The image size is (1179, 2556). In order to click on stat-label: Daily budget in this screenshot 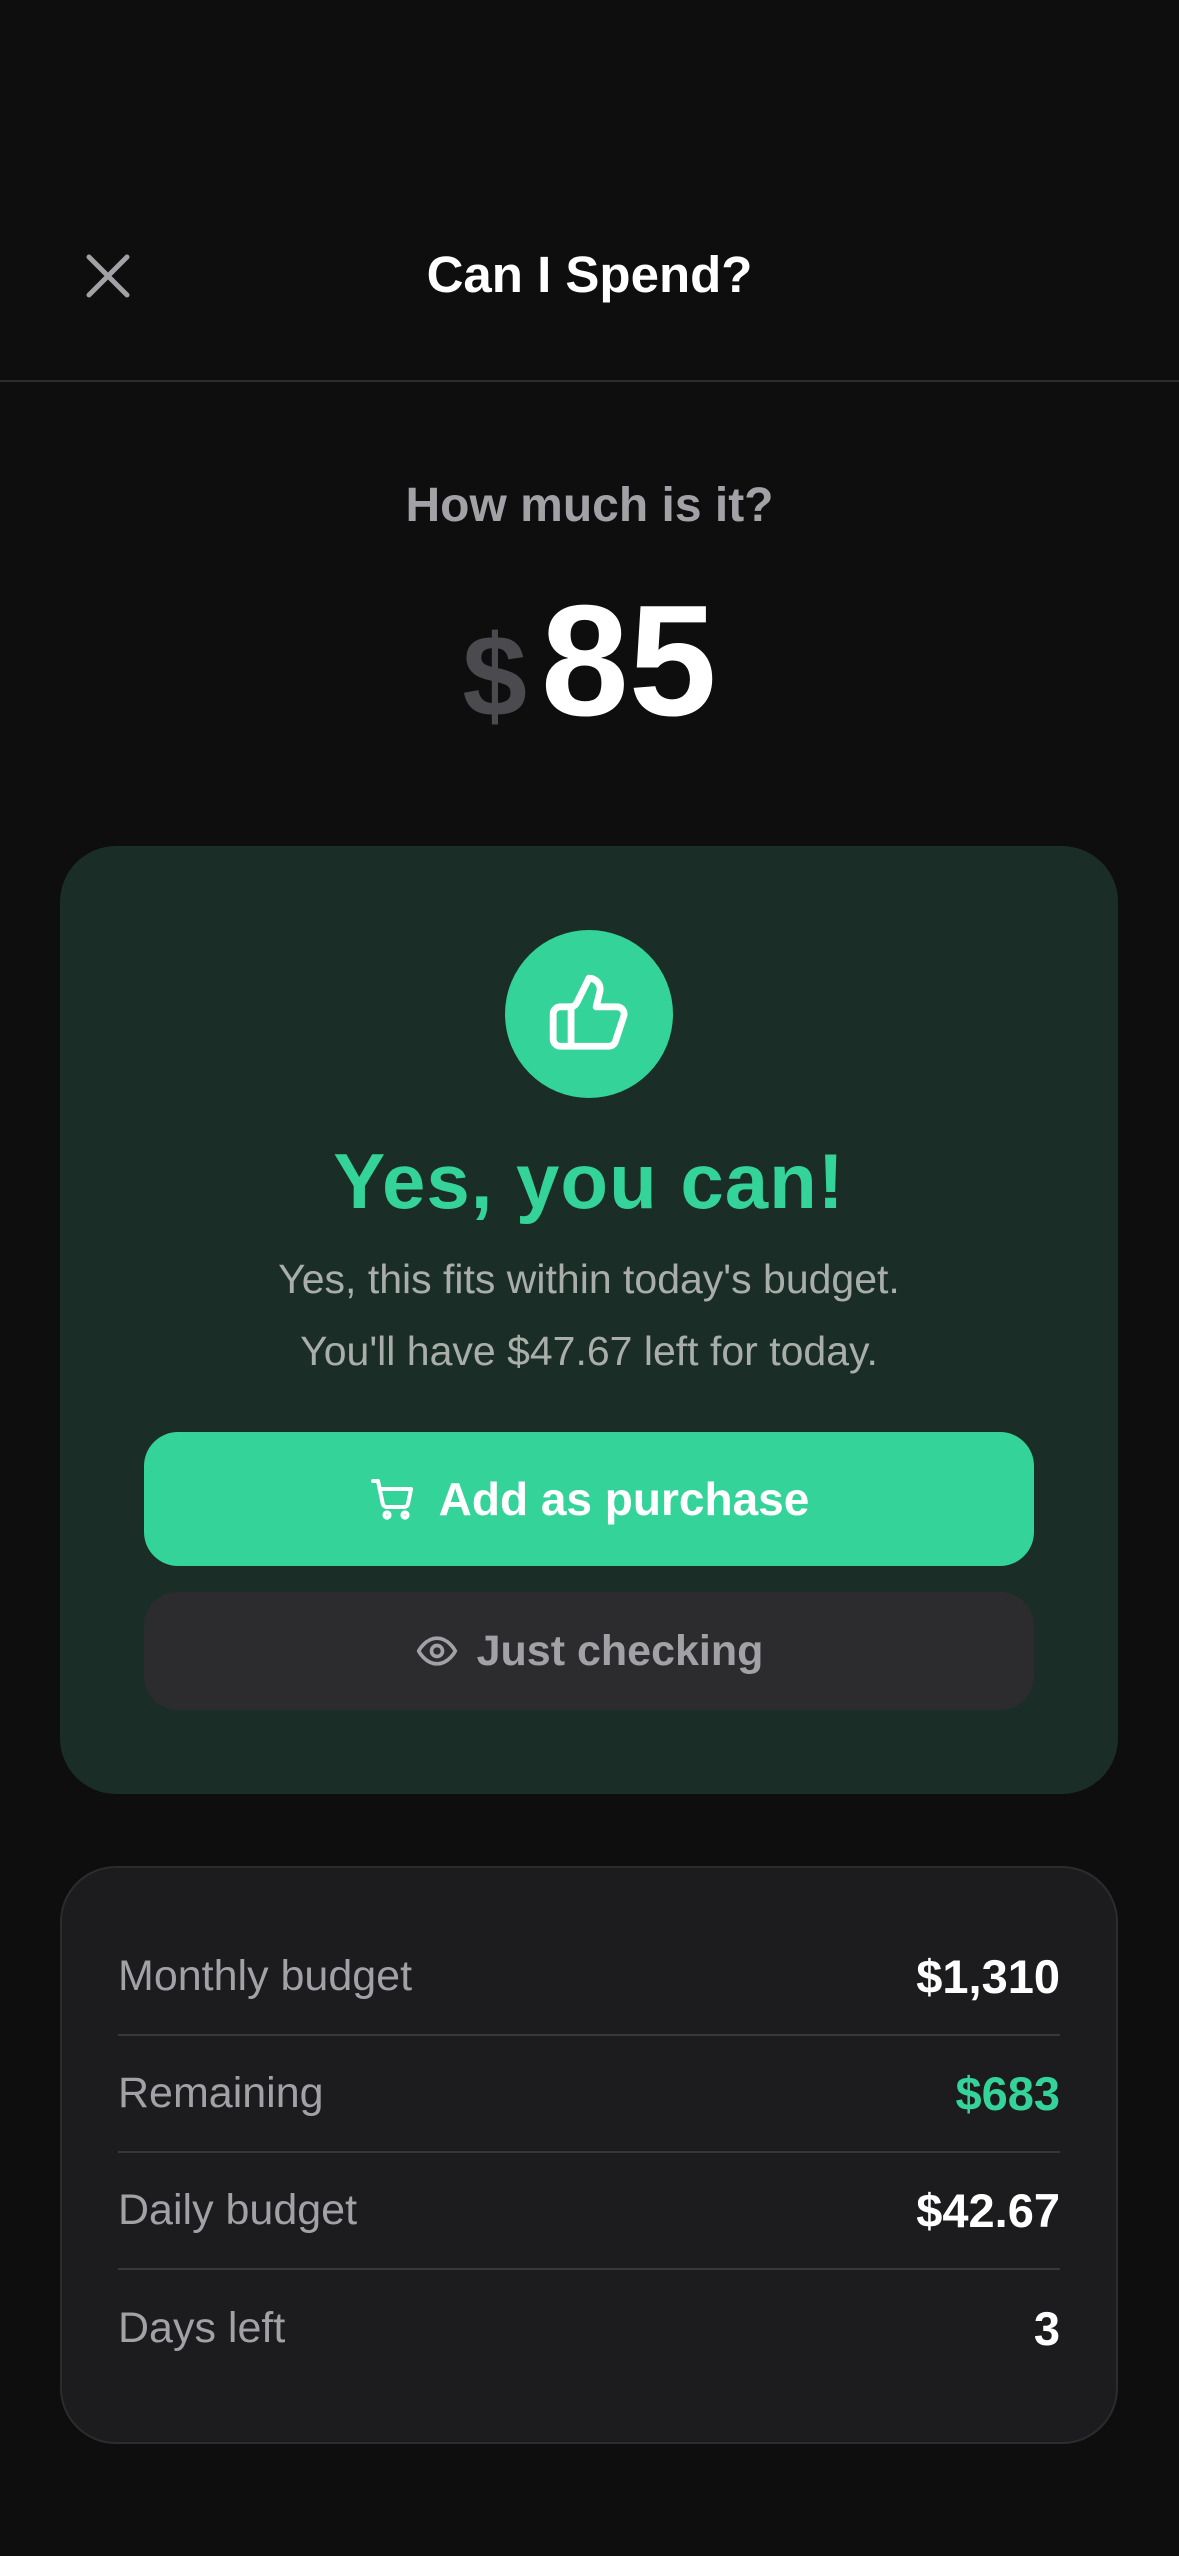, I will do `click(238, 2210)`.